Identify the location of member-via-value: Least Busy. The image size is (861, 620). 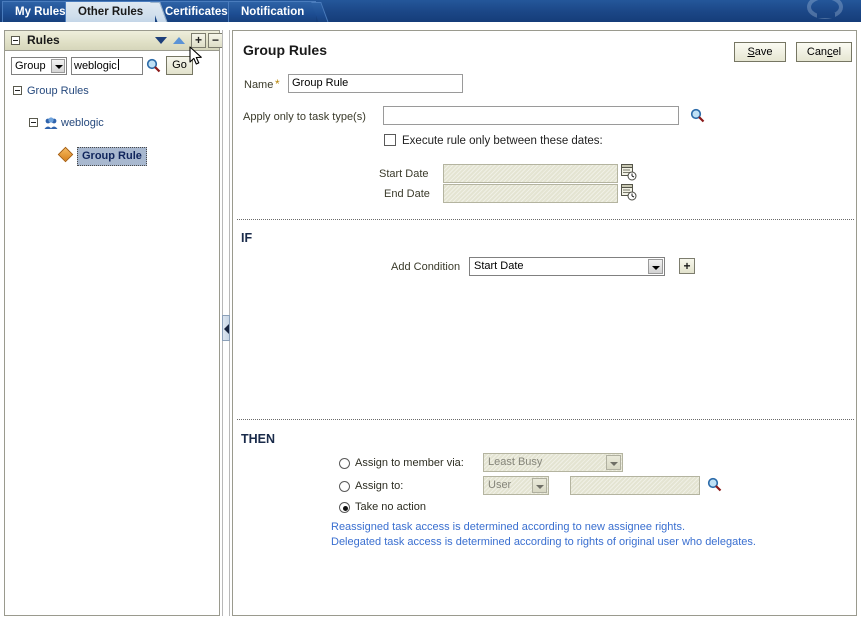
(515, 462).